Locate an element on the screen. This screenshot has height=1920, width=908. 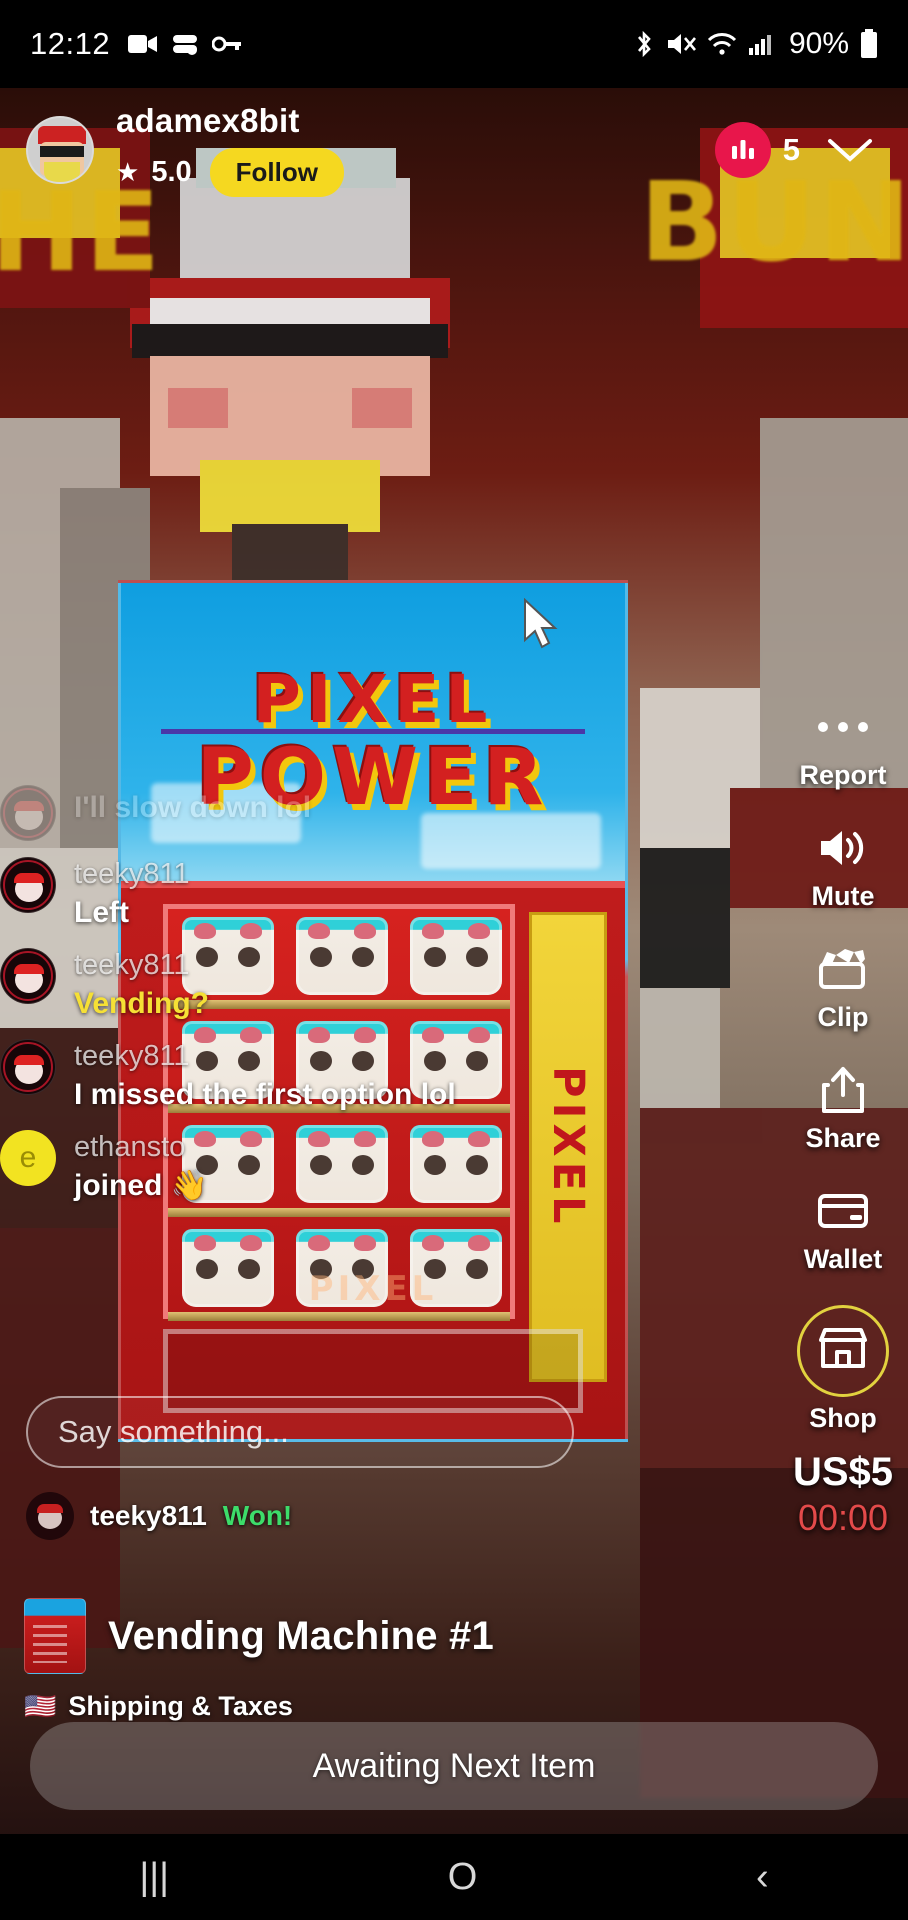
chat-text: I'll slow down lol is located at coordinates (193, 807).